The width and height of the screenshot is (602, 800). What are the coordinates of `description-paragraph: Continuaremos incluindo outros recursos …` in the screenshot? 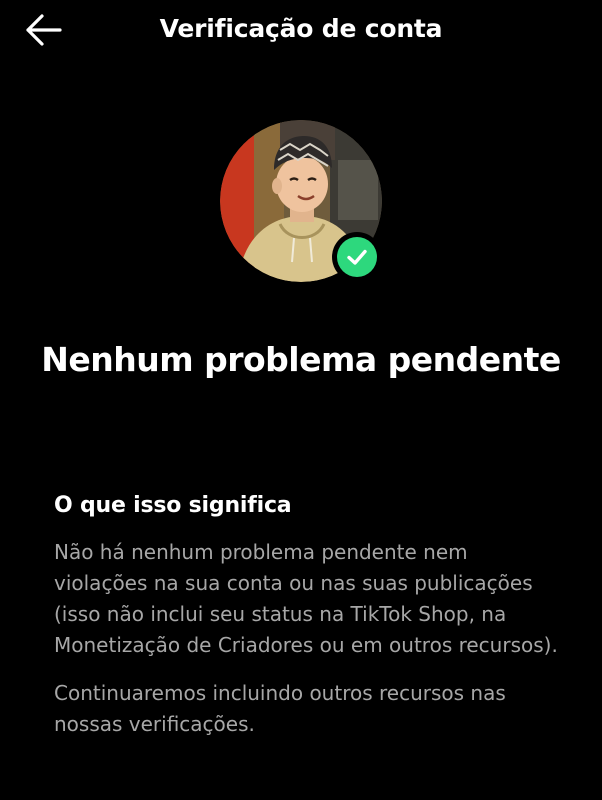 It's located at (280, 708).